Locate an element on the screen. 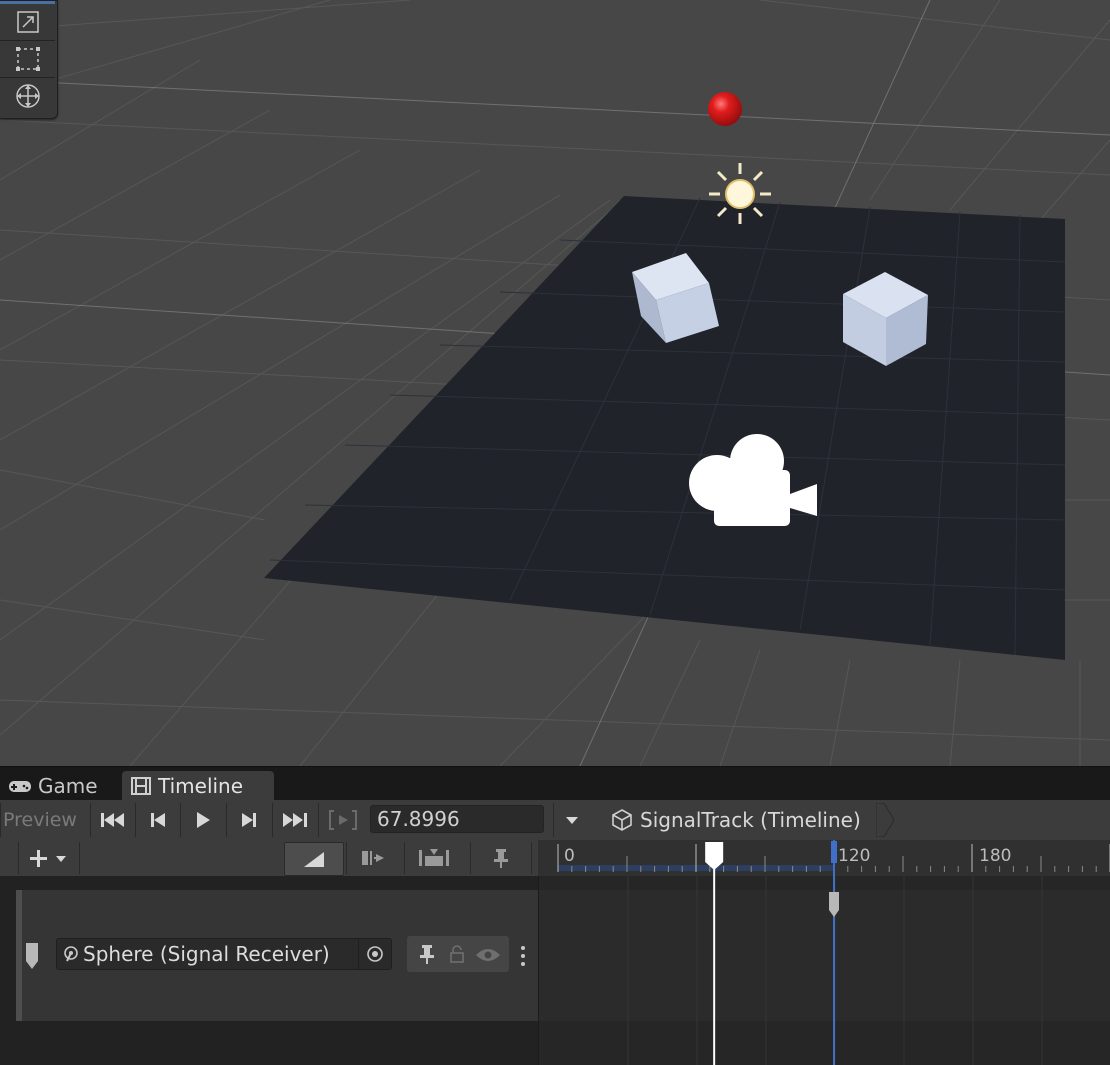 This screenshot has width=1110, height=1065. rect-tool-button is located at coordinates (27, 59).